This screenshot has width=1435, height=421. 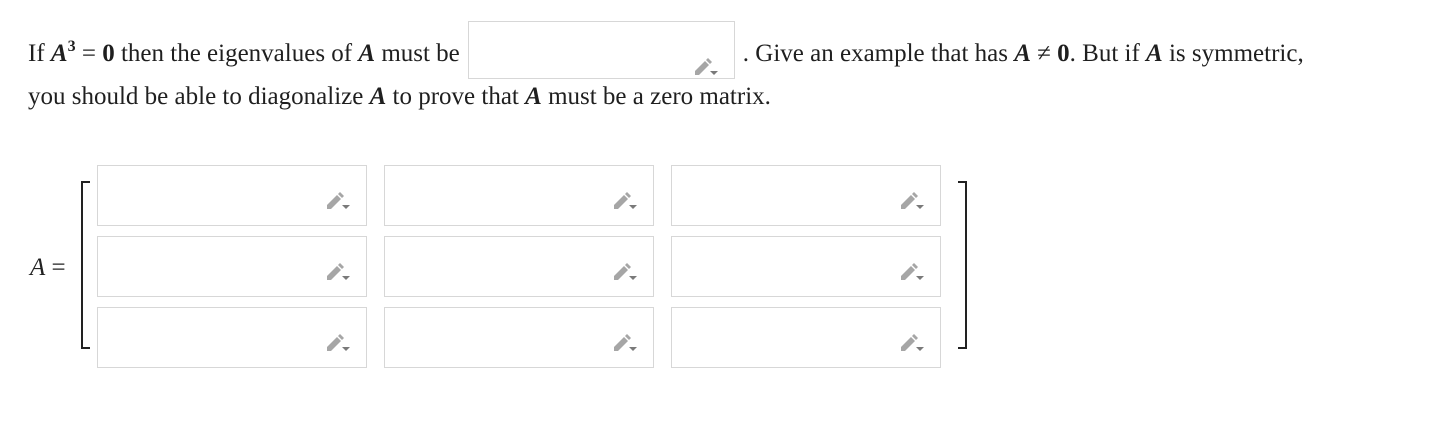 What do you see at coordinates (1233, 53) in the screenshot?
I see `text-is-symmetric: is symmetric,` at bounding box center [1233, 53].